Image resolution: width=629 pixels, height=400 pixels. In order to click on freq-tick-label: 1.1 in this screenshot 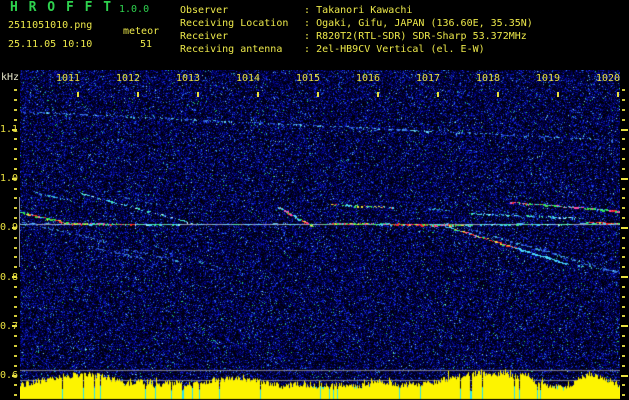, I will do `click(9, 129)`.